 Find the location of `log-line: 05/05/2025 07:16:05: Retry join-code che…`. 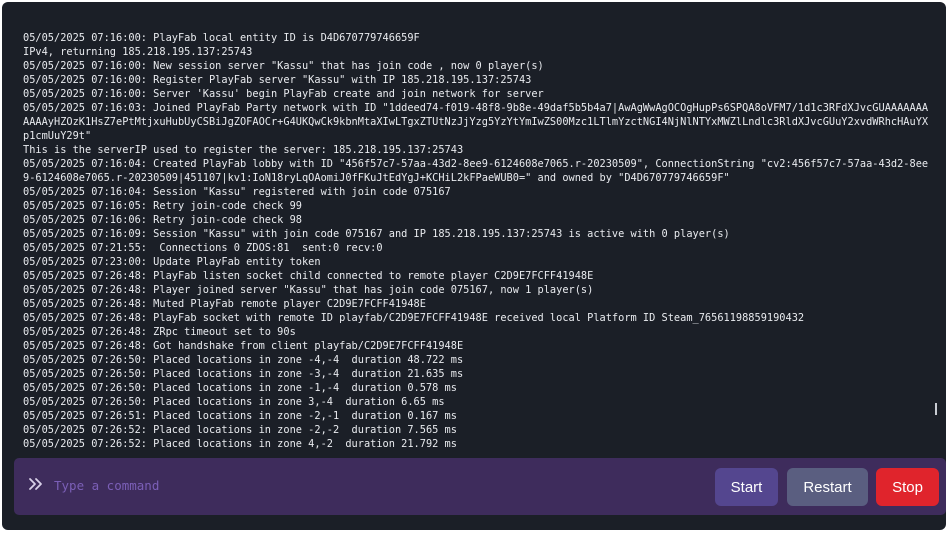

log-line: 05/05/2025 07:16:05: Retry join-code che… is located at coordinates (162, 206).